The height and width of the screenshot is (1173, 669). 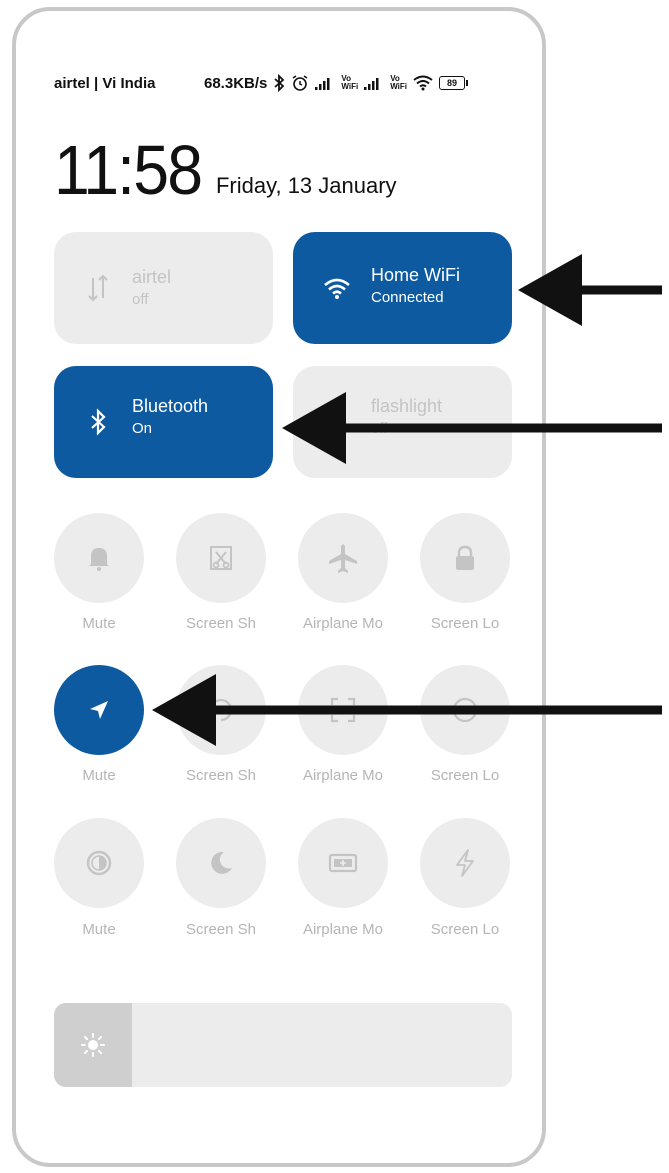 What do you see at coordinates (407, 297) in the screenshot?
I see `tile-state: Connected` at bounding box center [407, 297].